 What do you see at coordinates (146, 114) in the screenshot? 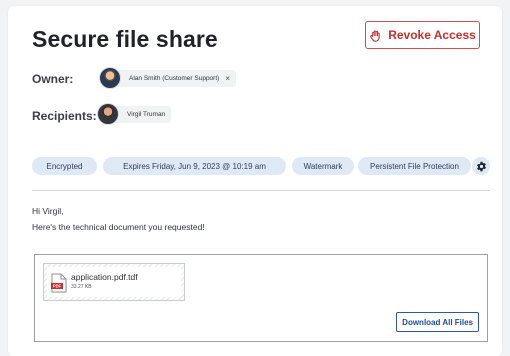
I see `recipient-name: Virgil Truman` at bounding box center [146, 114].